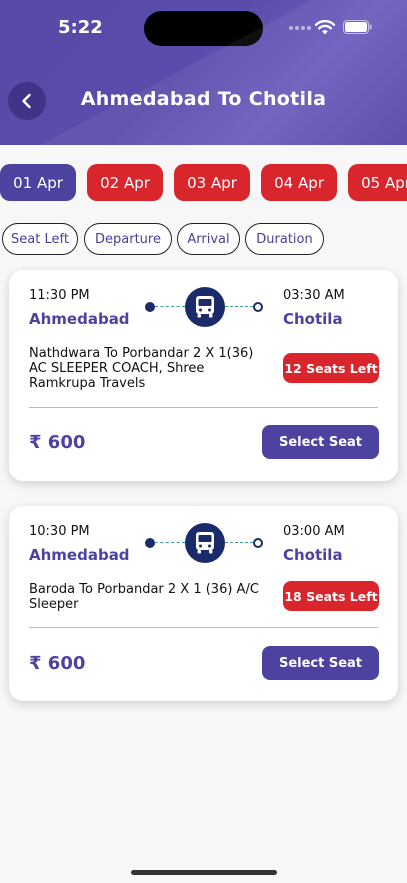  Describe the element at coordinates (128, 239) in the screenshot. I see `filter-departure: Departure` at that location.